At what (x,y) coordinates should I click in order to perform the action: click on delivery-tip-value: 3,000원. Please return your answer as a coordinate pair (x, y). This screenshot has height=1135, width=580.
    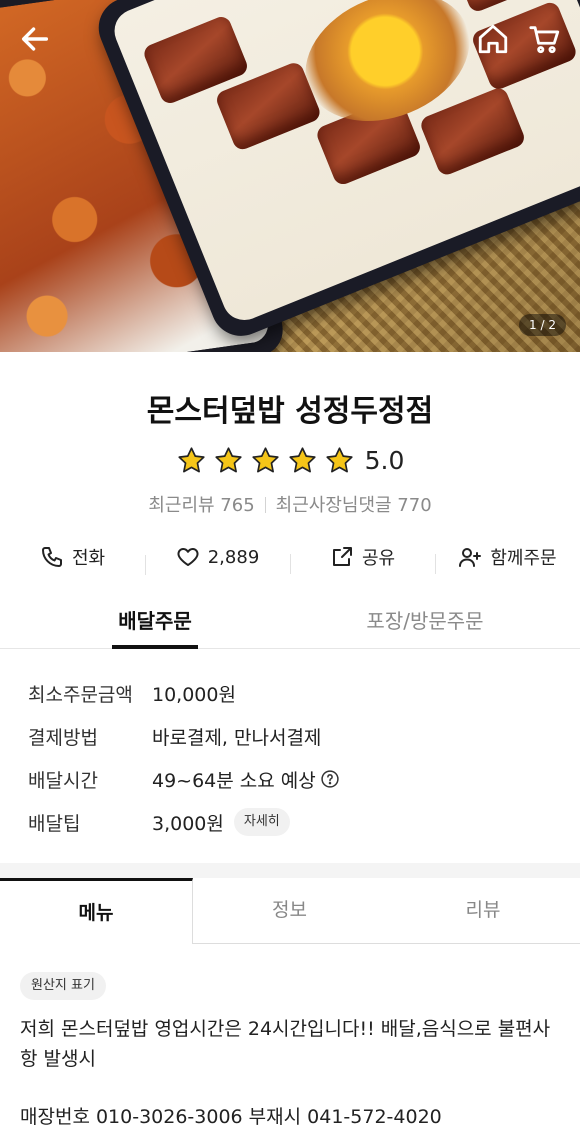
    Looking at the image, I should click on (188, 823).